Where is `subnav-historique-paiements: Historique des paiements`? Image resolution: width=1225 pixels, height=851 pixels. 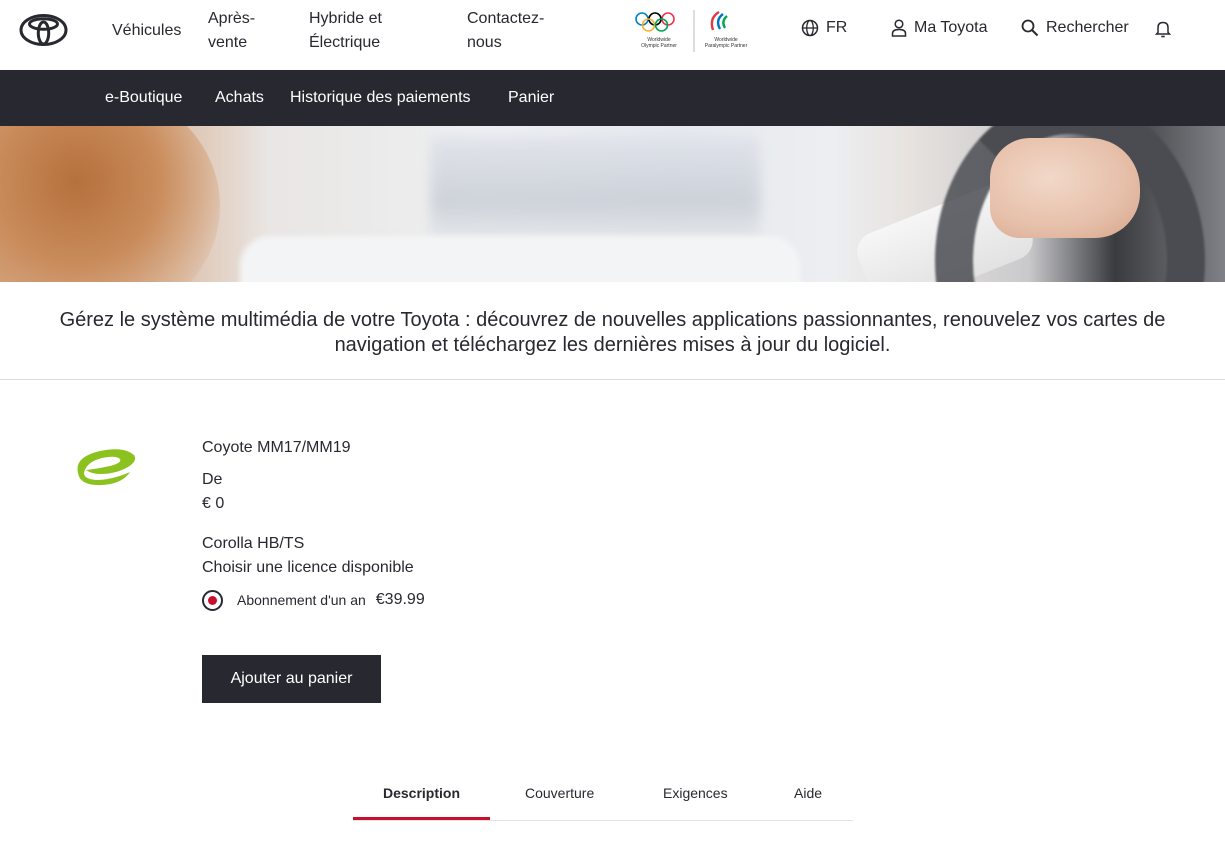 subnav-historique-paiements: Historique des paiements is located at coordinates (380, 98).